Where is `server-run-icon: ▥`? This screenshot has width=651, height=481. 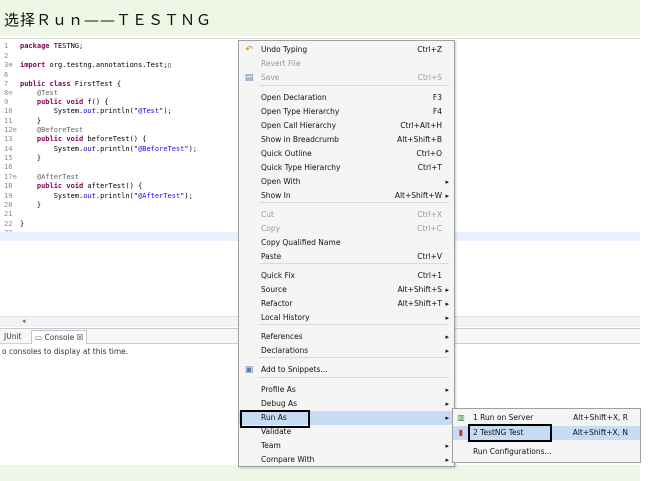
server-run-icon: ▥ is located at coordinates (461, 417).